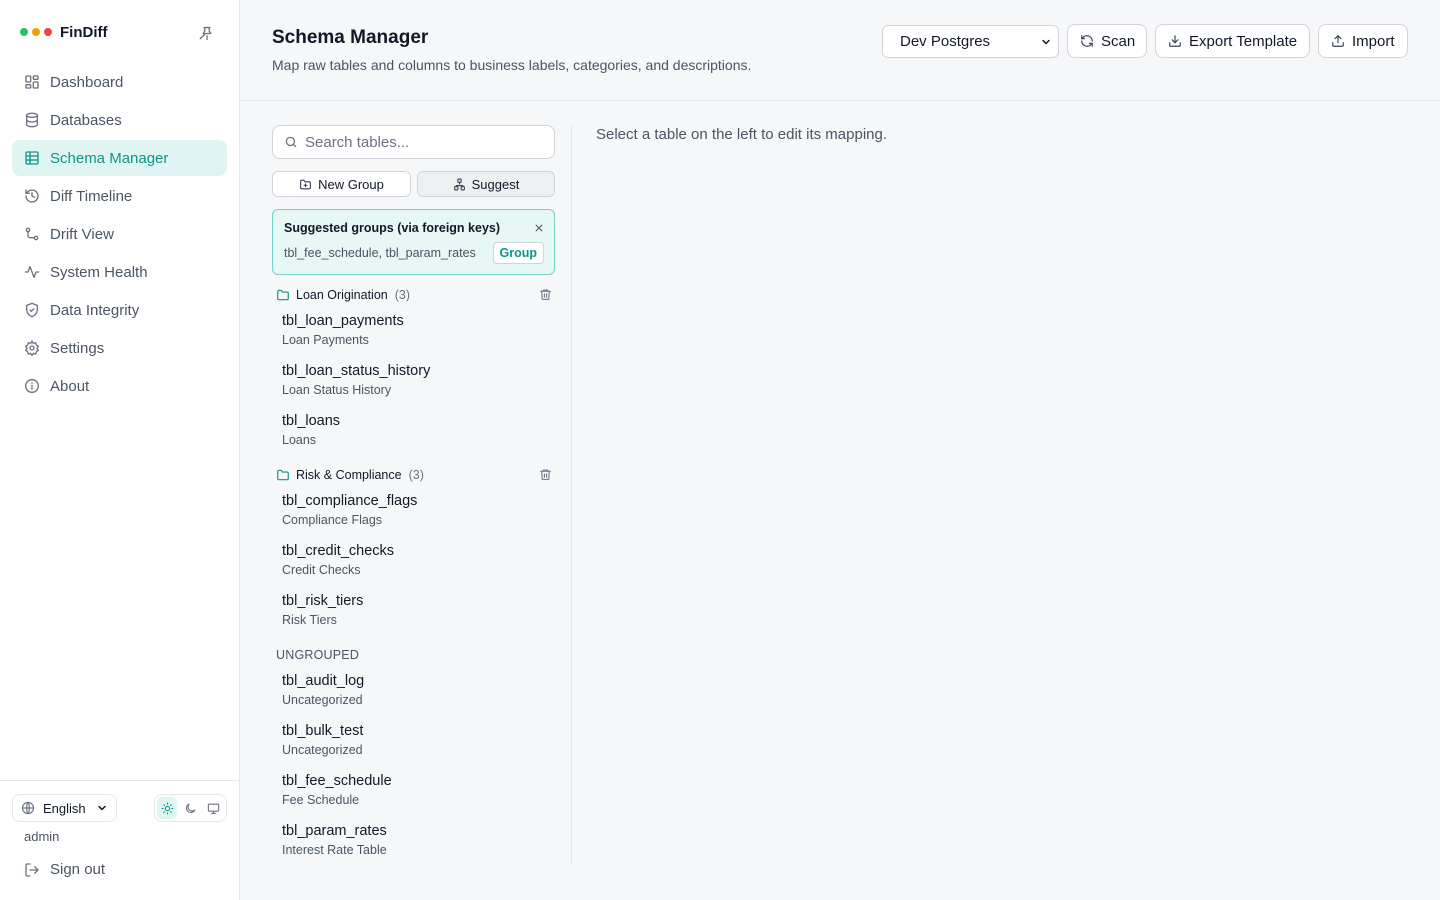 The image size is (1440, 900). I want to click on table-label: Uncategorized, so click(322, 750).